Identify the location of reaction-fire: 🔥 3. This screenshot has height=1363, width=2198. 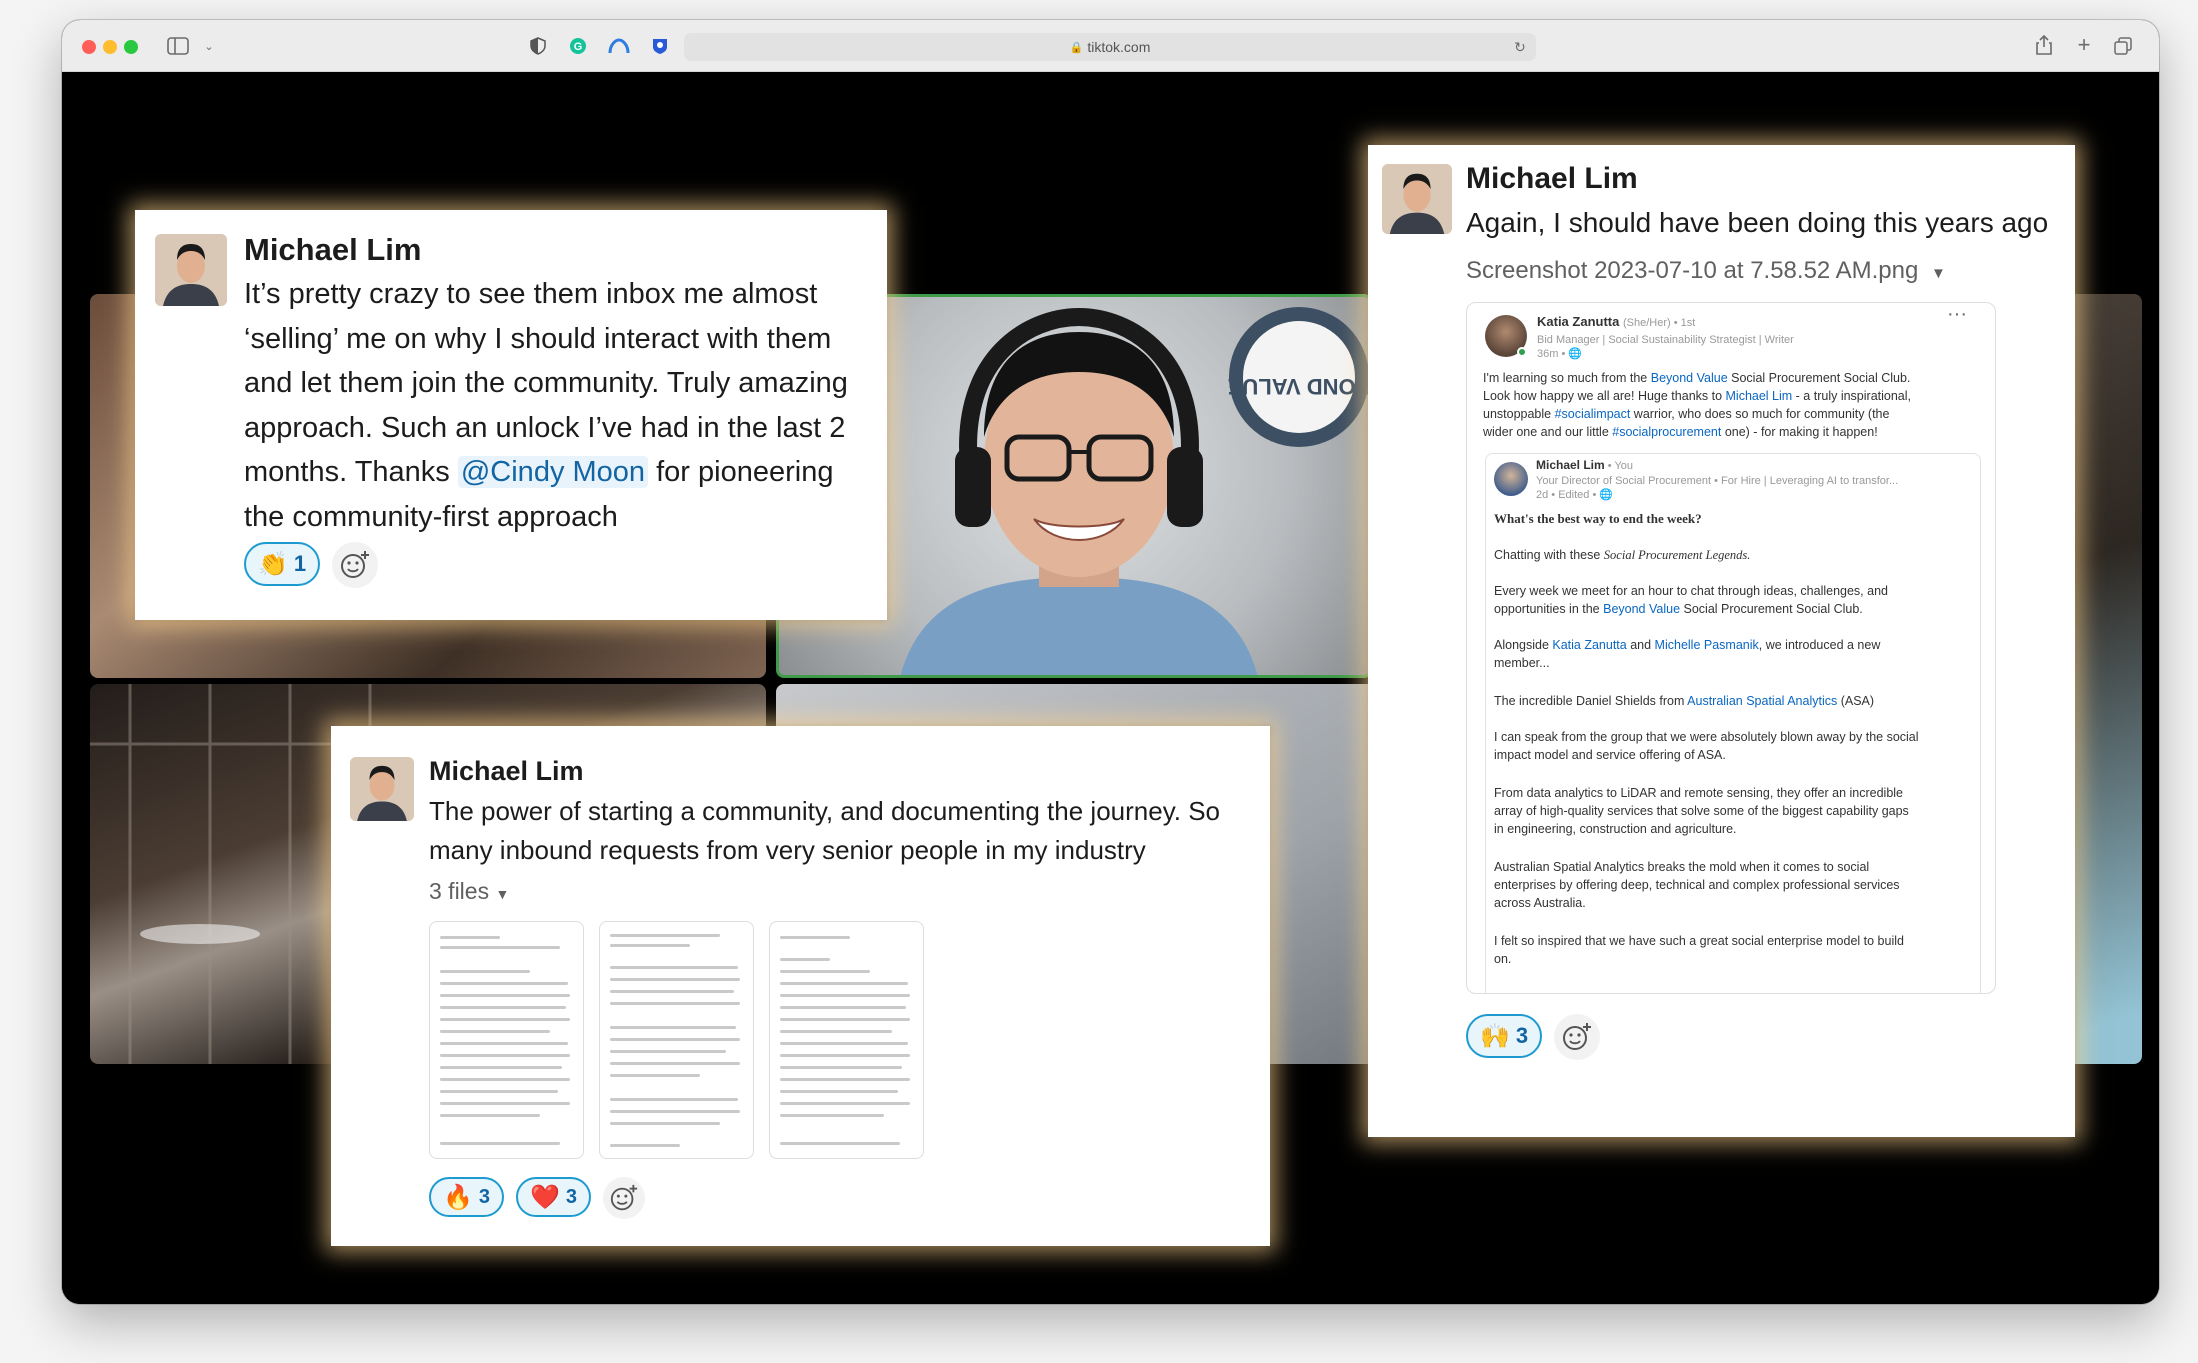
(467, 1197).